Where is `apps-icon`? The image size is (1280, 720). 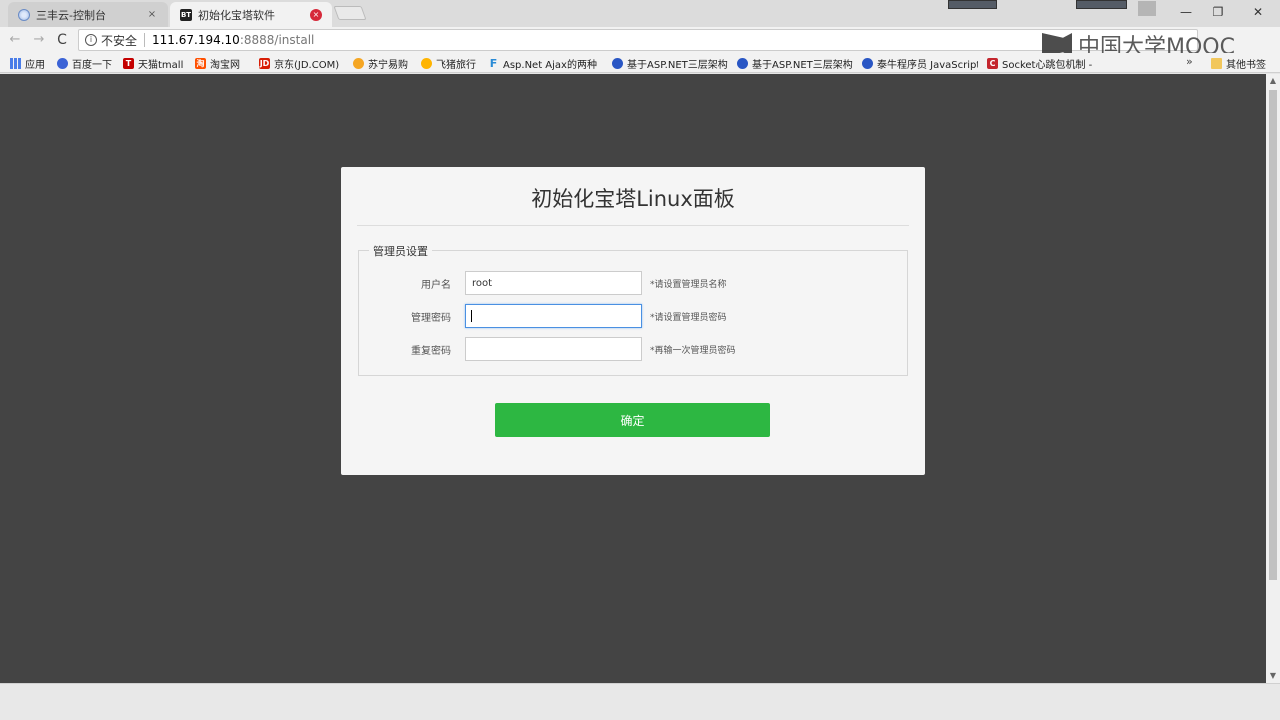
apps-icon is located at coordinates (15, 63).